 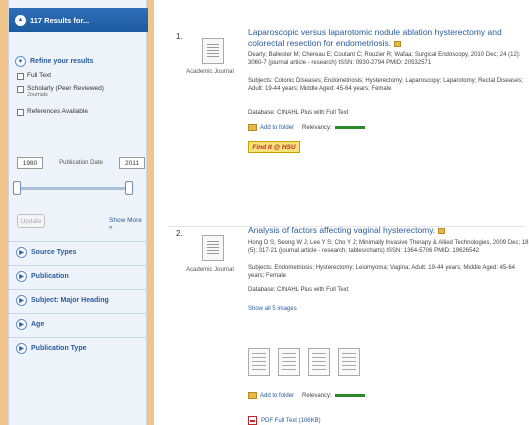 I want to click on result-number: 2., so click(x=179, y=233).